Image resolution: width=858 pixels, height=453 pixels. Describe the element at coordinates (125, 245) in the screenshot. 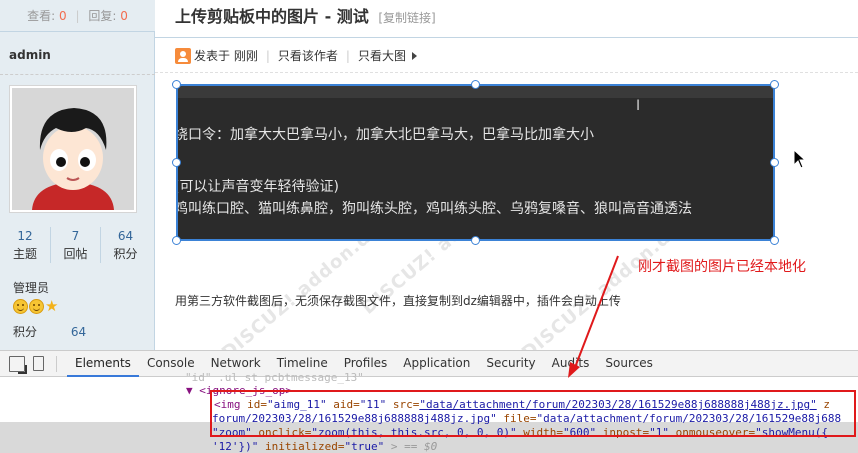

I see `user-stat-credits: 64 积分` at that location.